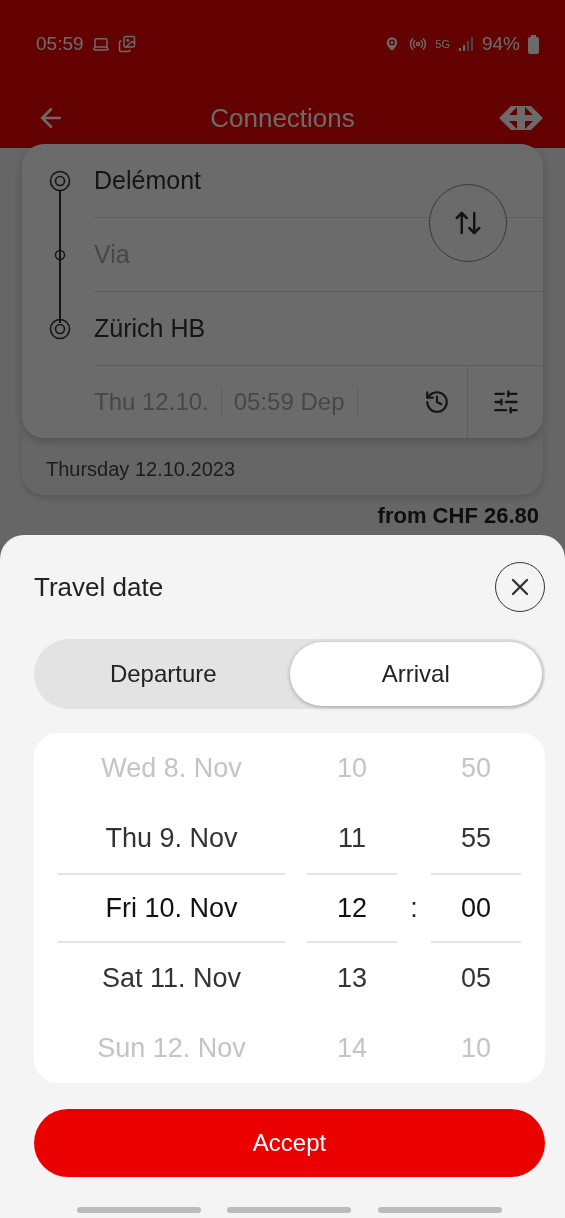  What do you see at coordinates (60, 44) in the screenshot?
I see `status-time: 05:59` at bounding box center [60, 44].